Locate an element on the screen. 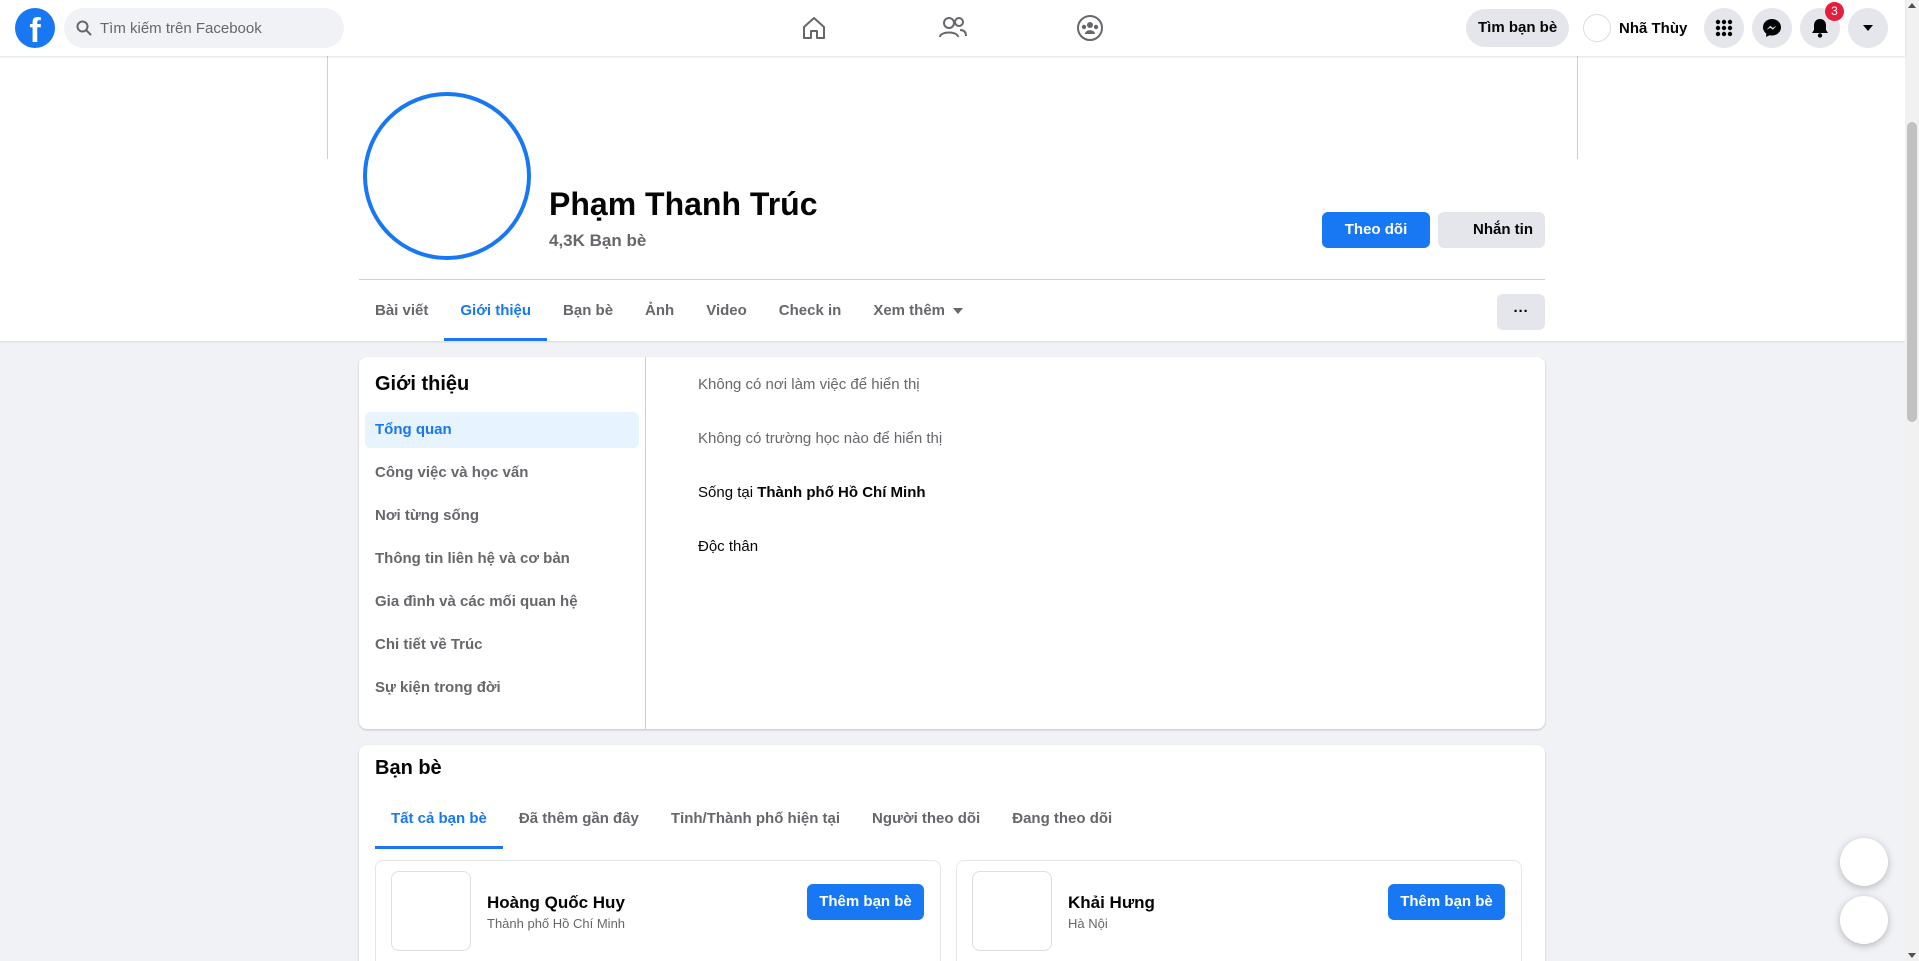 This screenshot has height=961, width=1919. about-menu-life-events: Sự kiện trong đời is located at coordinates (502, 688).